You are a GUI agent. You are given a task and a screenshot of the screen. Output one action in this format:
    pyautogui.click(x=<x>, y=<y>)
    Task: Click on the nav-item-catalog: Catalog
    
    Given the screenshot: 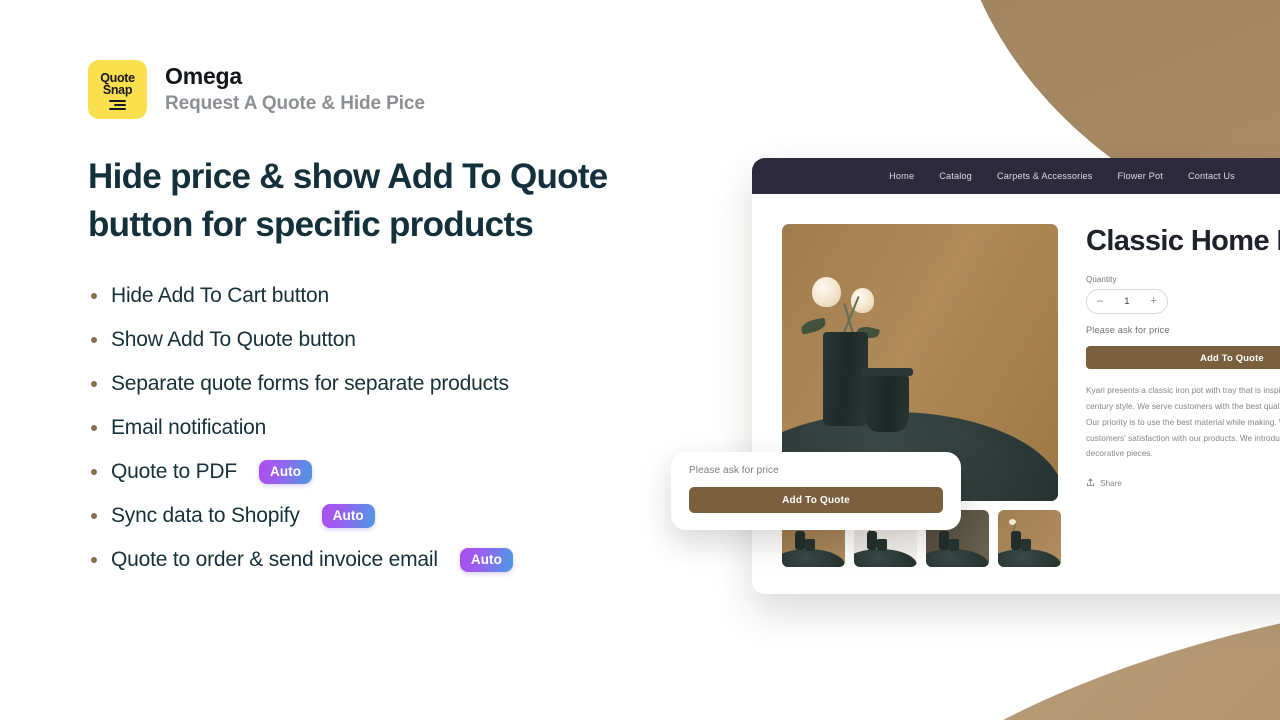 What is the action you would take?
    pyautogui.click(x=955, y=176)
    